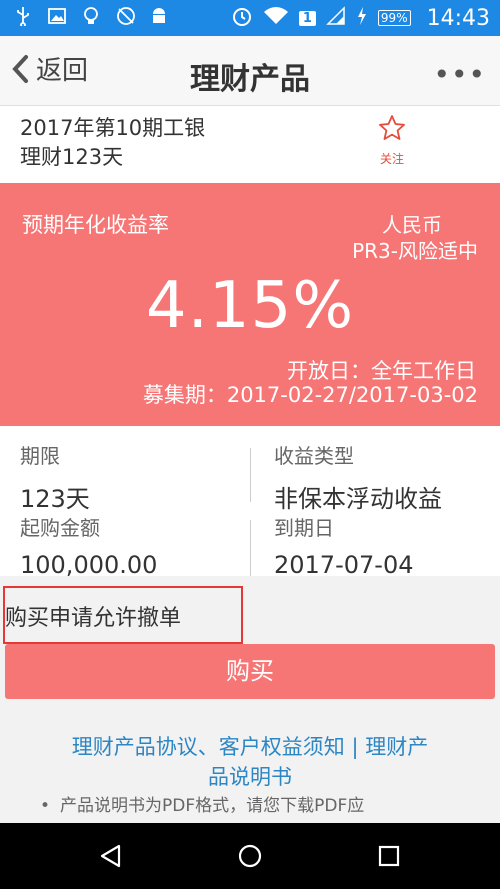 This screenshot has width=500, height=889. What do you see at coordinates (111, 856) in the screenshot?
I see `back-triangle-icon` at bounding box center [111, 856].